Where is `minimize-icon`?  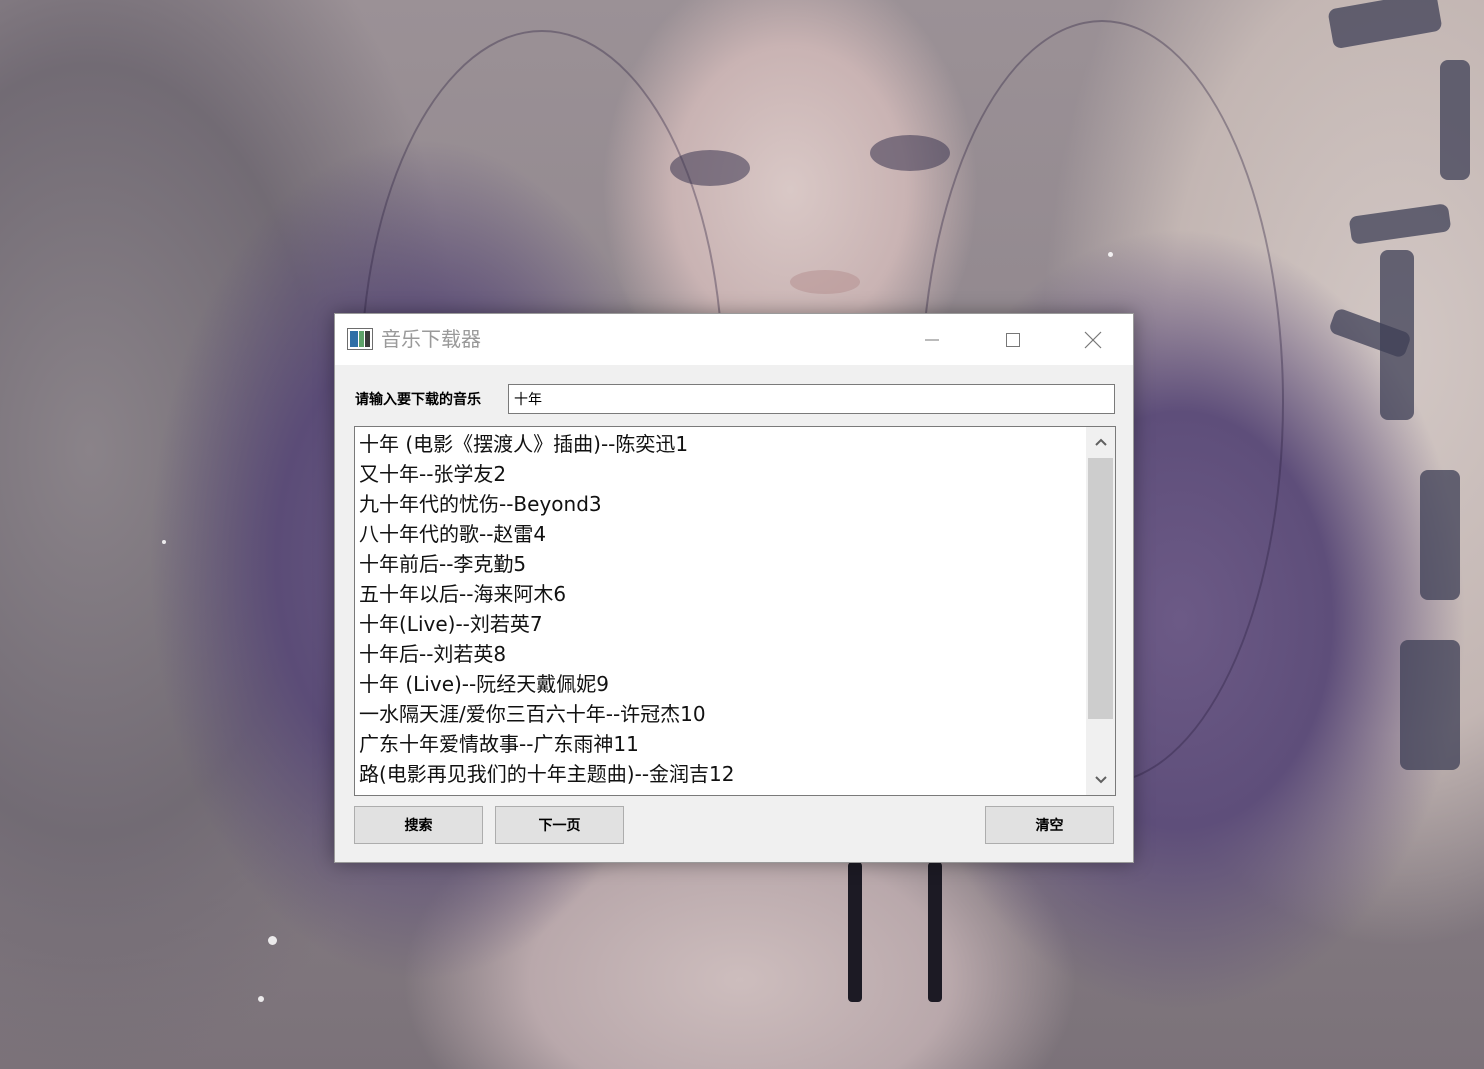
minimize-icon is located at coordinates (932, 339).